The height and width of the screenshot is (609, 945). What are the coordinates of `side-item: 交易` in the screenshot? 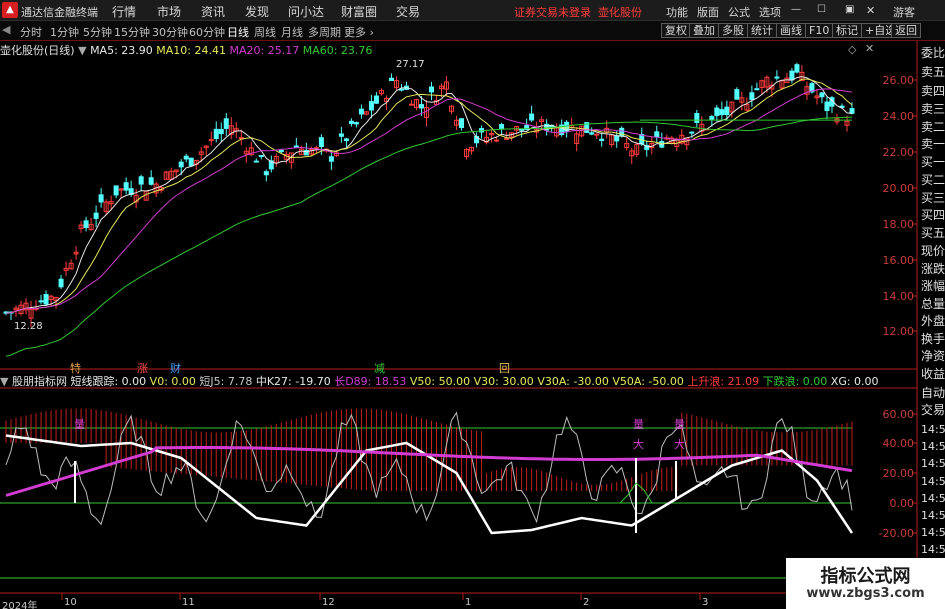 It's located at (932, 410).